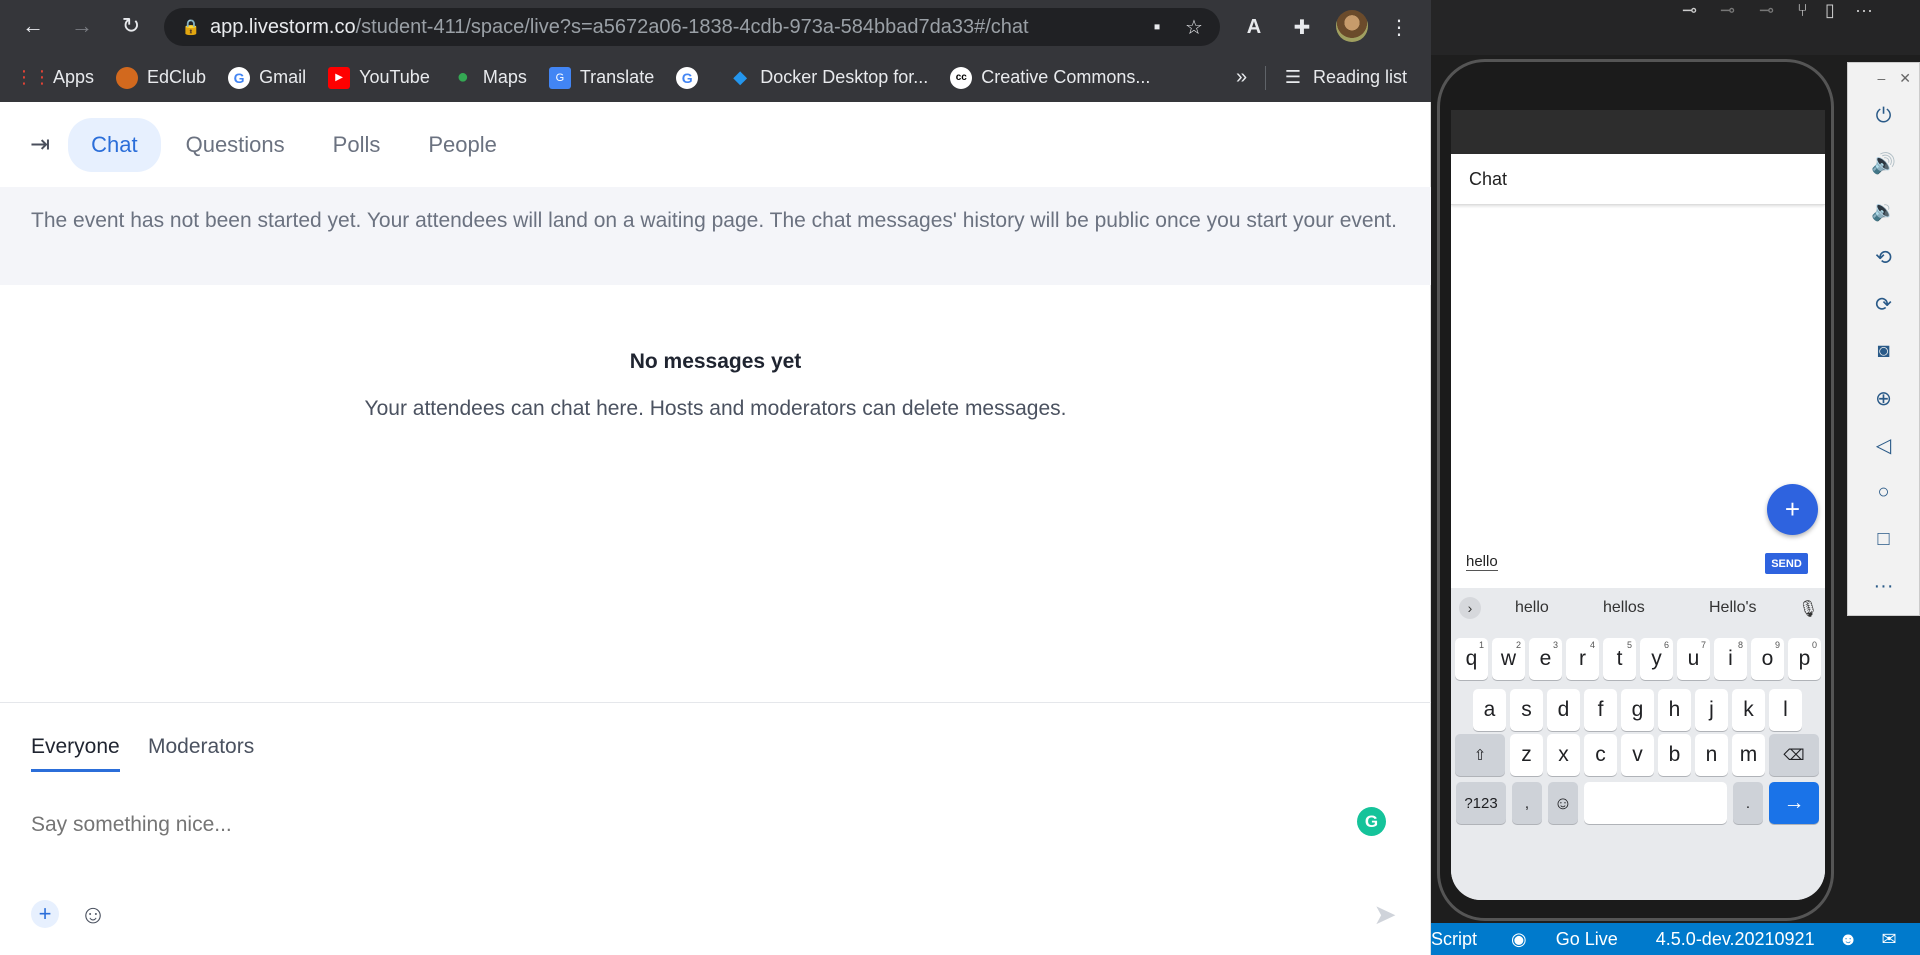 This screenshot has width=1920, height=955. Describe the element at coordinates (1711, 755) in the screenshot. I see `key-n: n` at that location.